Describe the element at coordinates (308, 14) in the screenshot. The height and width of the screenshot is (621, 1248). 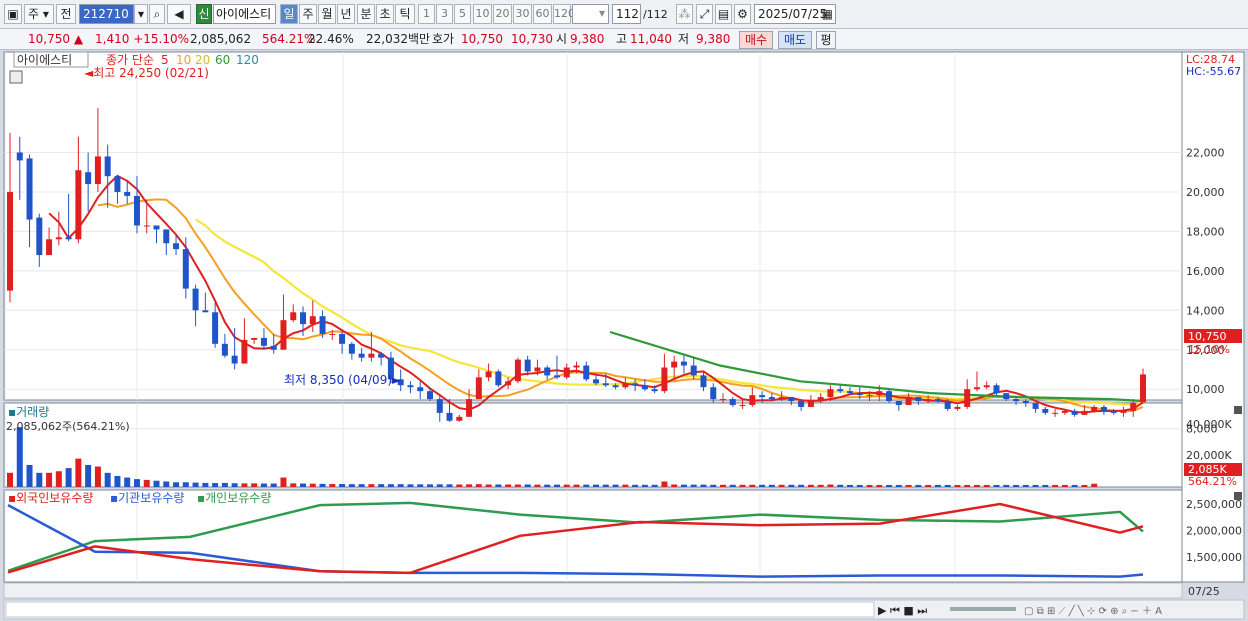
I see `period-week-tab: 주` at that location.